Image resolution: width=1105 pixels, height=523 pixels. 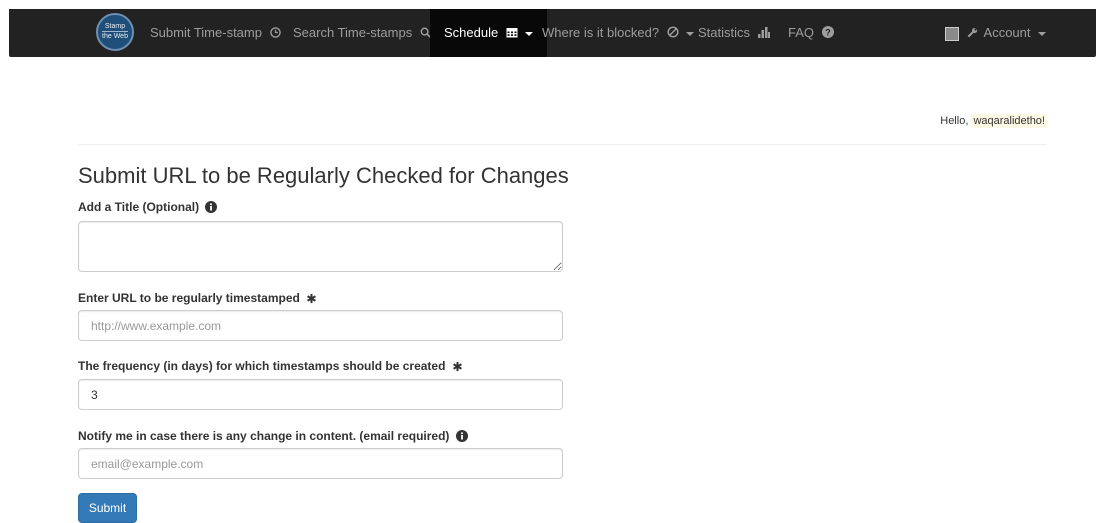 What do you see at coordinates (763, 34) in the screenshot?
I see `bar-chart-icon` at bounding box center [763, 34].